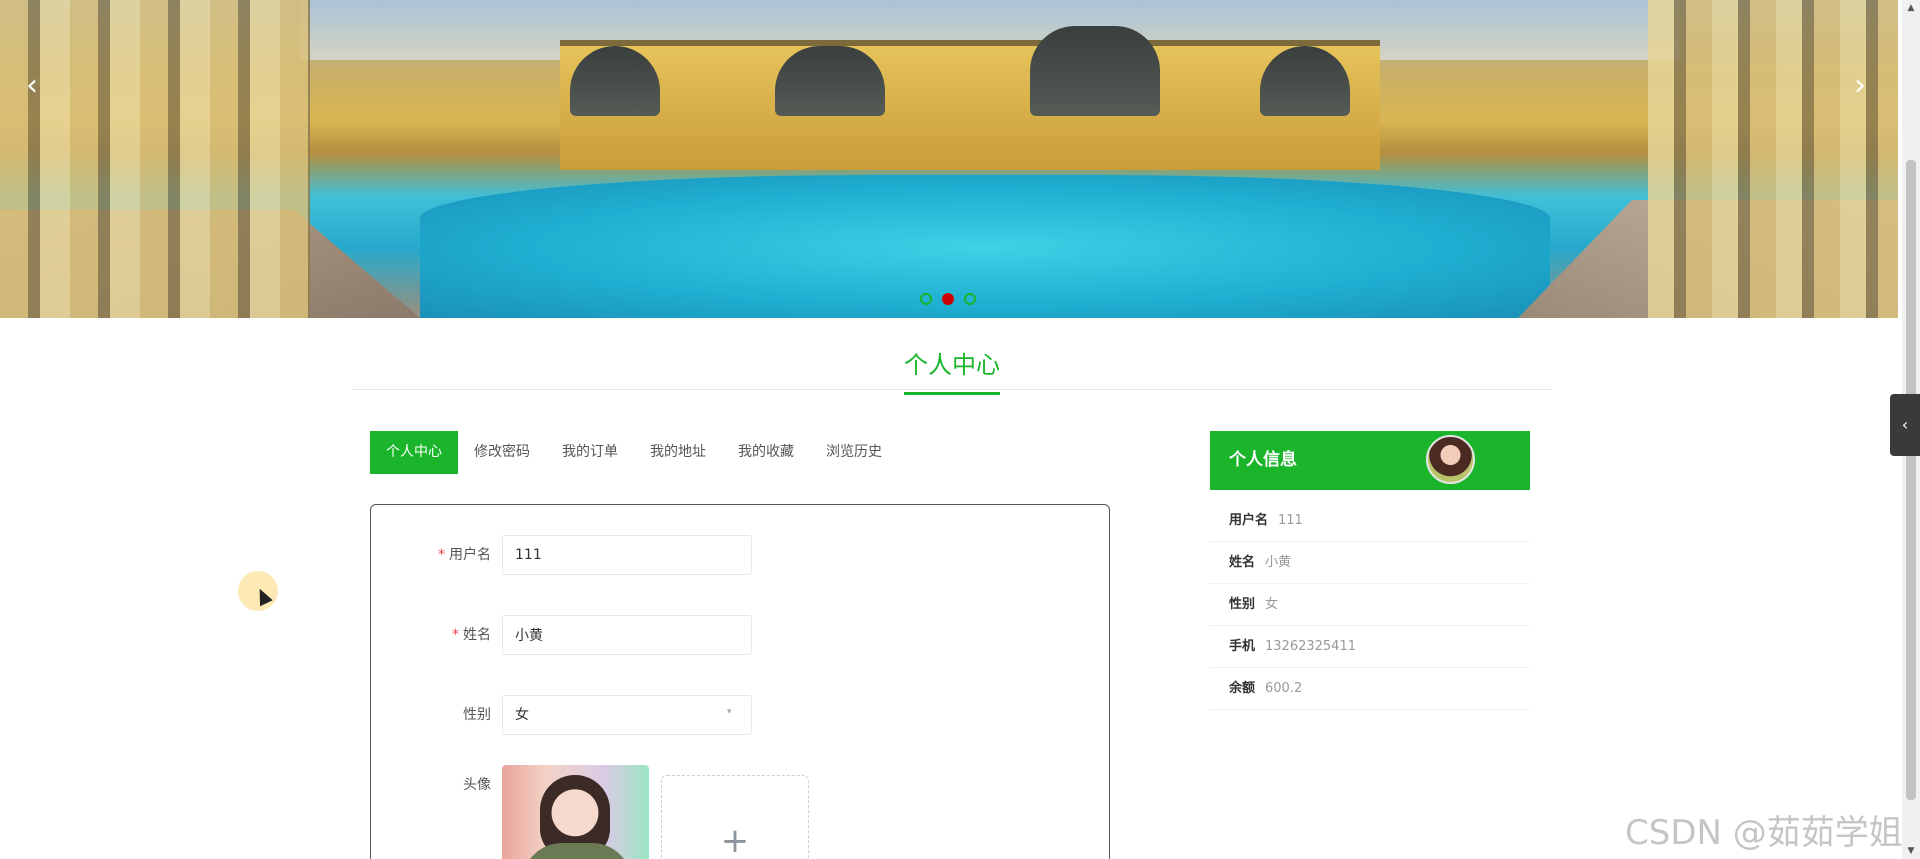 Image resolution: width=1920 pixels, height=859 pixels. I want to click on page-title: 个人中心, so click(952, 368).